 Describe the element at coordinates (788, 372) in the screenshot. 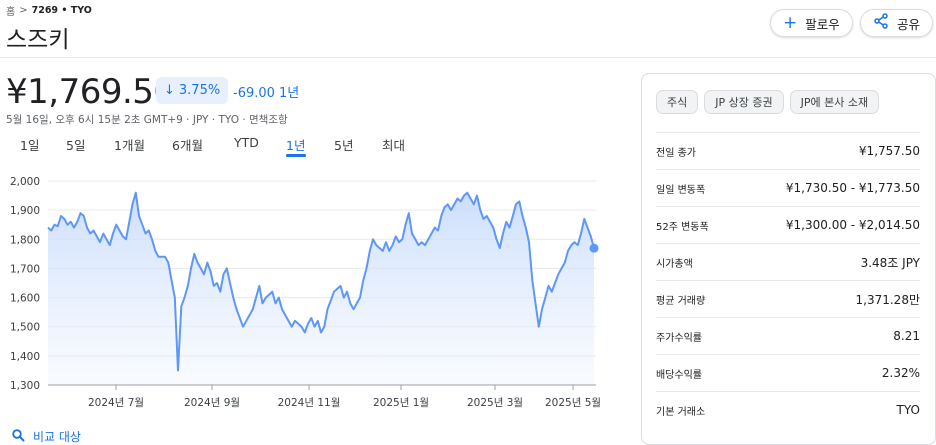

I see `stat-row-dividend-yield: 배당수익률 2.32%` at that location.